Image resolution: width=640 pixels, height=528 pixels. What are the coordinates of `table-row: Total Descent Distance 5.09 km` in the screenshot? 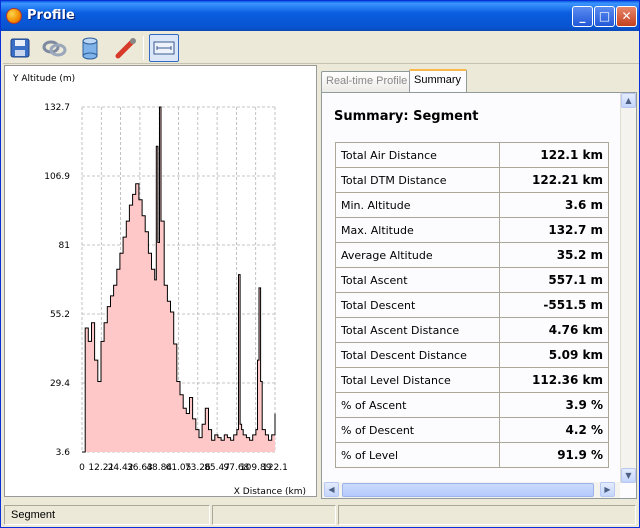 It's located at (472, 355).